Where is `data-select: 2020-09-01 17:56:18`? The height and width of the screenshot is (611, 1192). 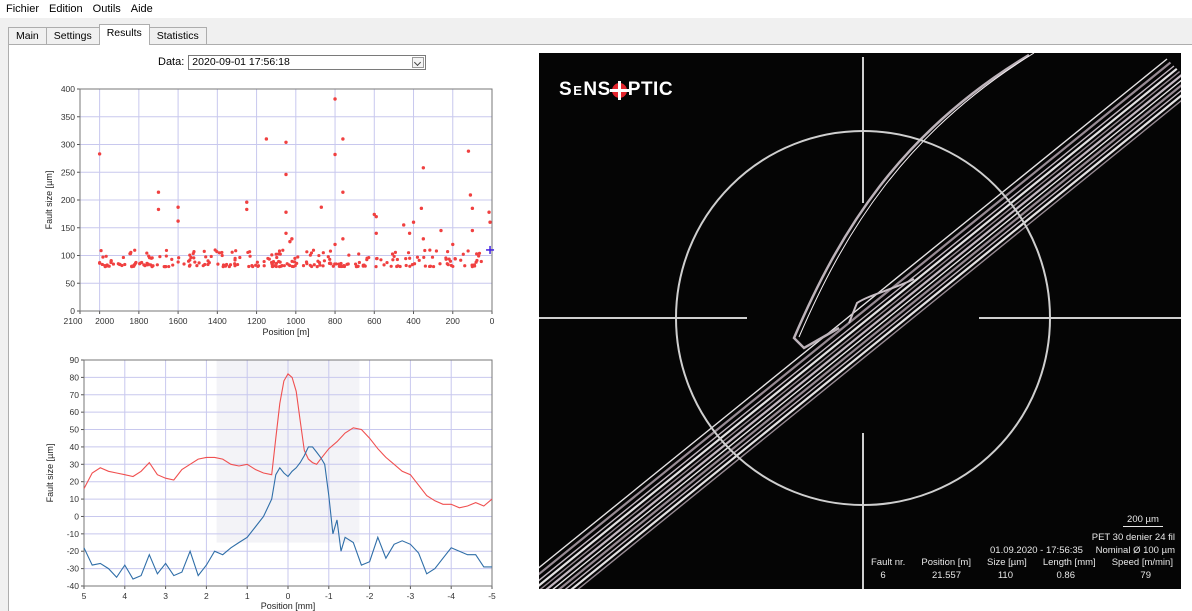
data-select: 2020-09-01 17:56:18 is located at coordinates (307, 62).